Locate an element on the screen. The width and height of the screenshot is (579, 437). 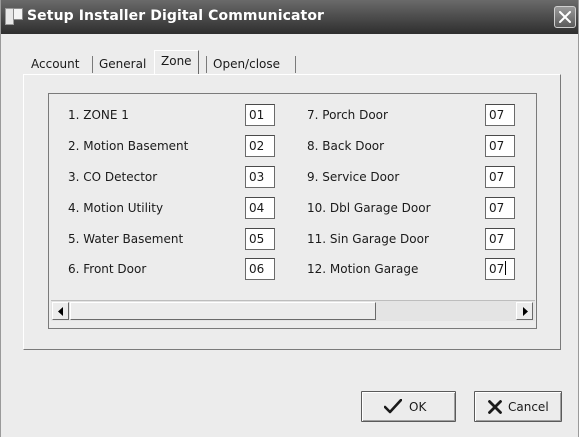
close-button is located at coordinates (565, 17).